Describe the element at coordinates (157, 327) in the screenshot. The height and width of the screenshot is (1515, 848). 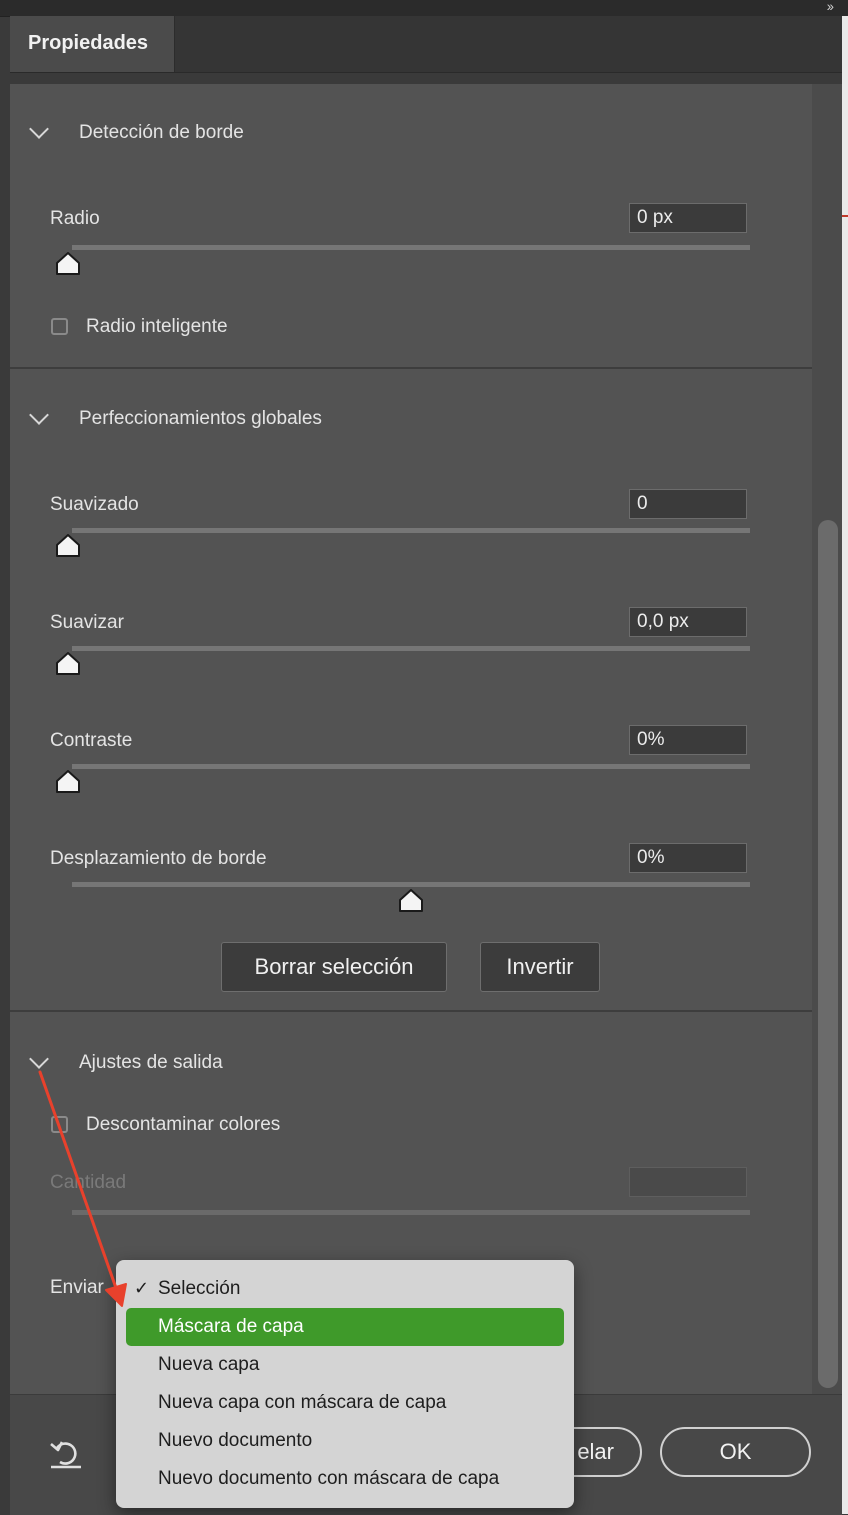
I see `smart-radius-label: Radio inteligente` at that location.